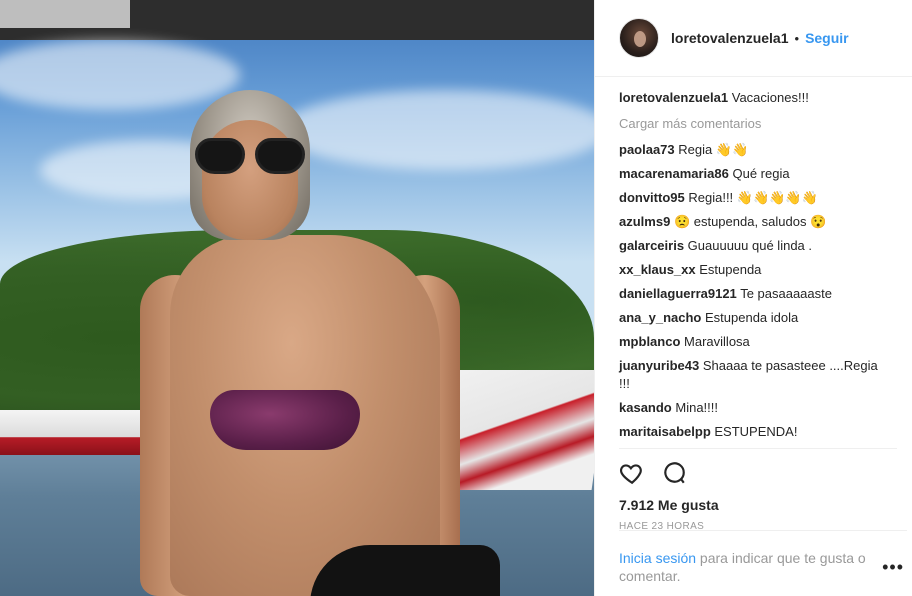  What do you see at coordinates (678, 293) in the screenshot?
I see `comment-user: daniellaguerra9121` at bounding box center [678, 293].